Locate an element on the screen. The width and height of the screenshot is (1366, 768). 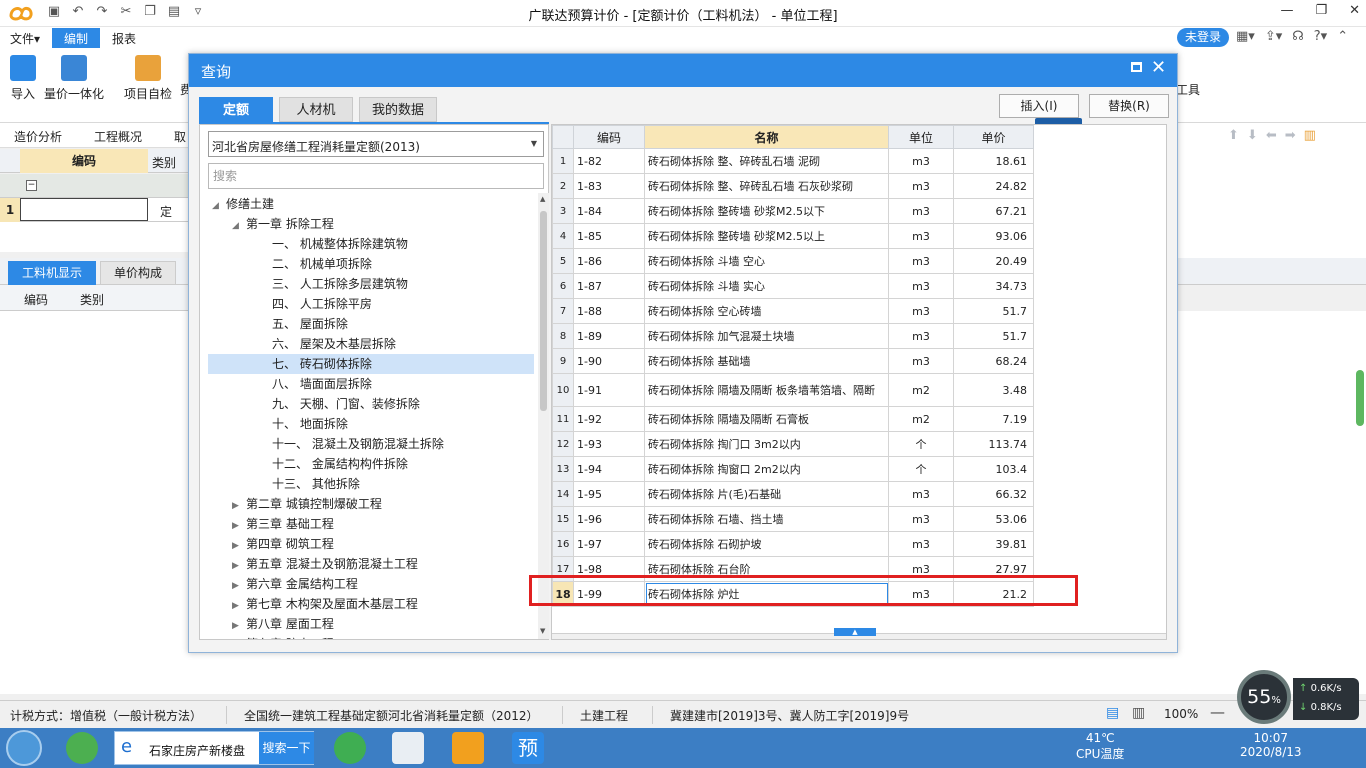
name-cell: 砖石砌体拆除 斗墙 空心 is located at coordinates (766, 261).